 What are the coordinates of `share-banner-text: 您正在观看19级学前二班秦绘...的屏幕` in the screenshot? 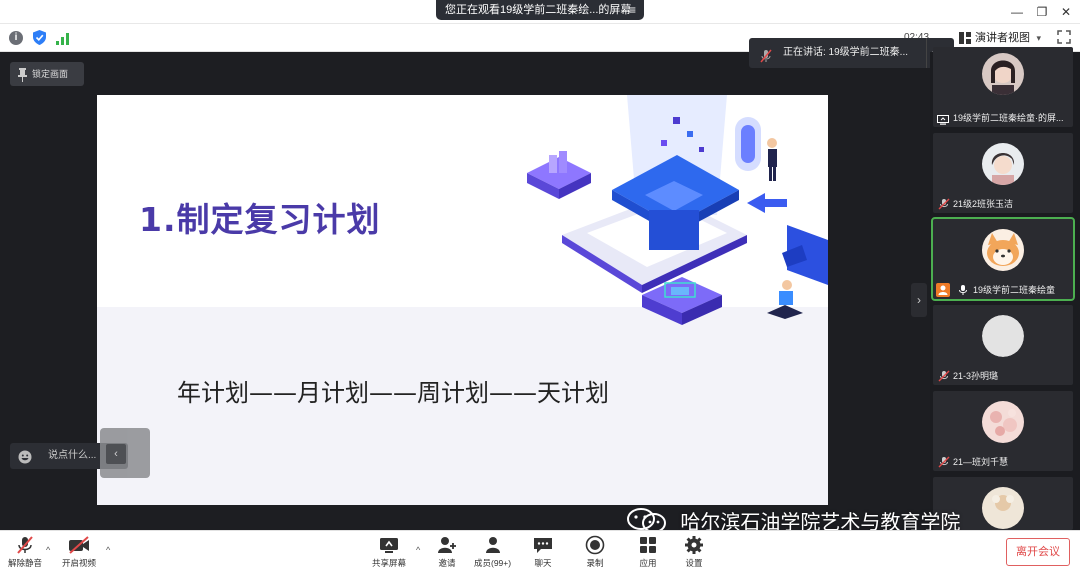 It's located at (538, 10).